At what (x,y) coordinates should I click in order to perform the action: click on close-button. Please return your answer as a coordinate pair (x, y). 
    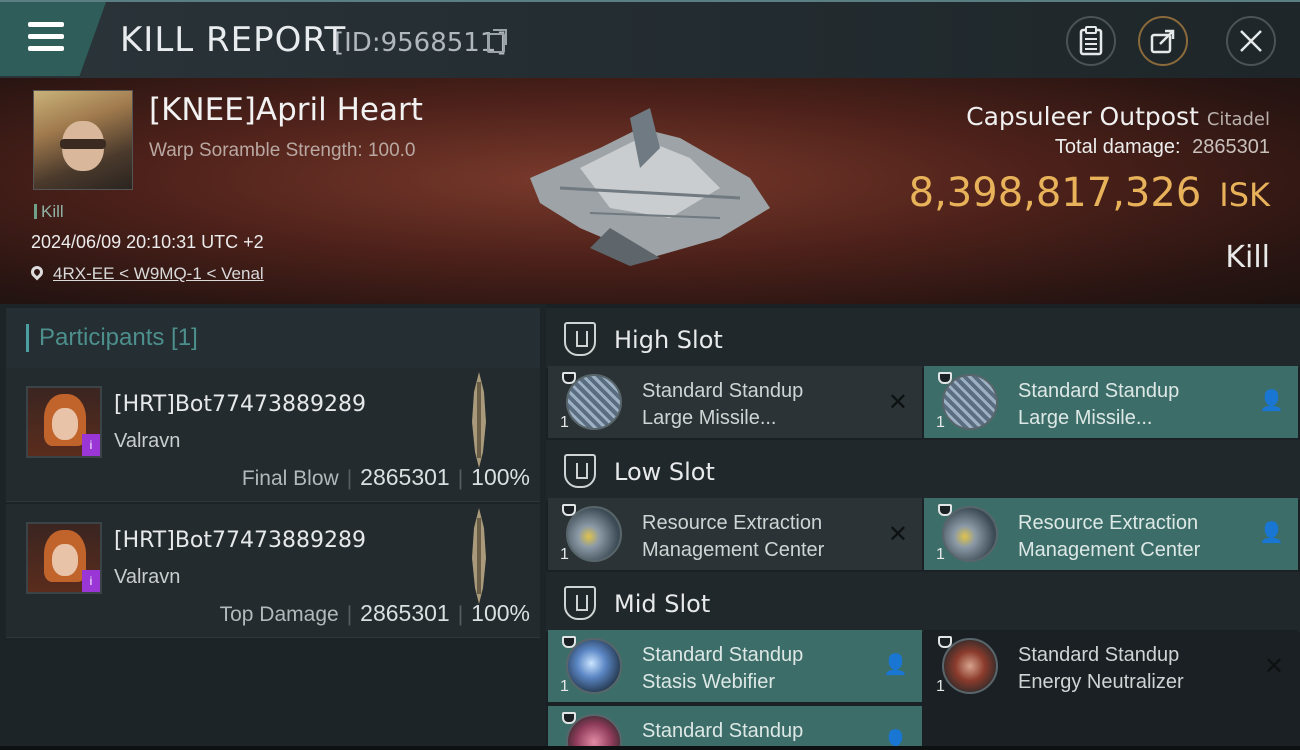
    Looking at the image, I should click on (1251, 41).